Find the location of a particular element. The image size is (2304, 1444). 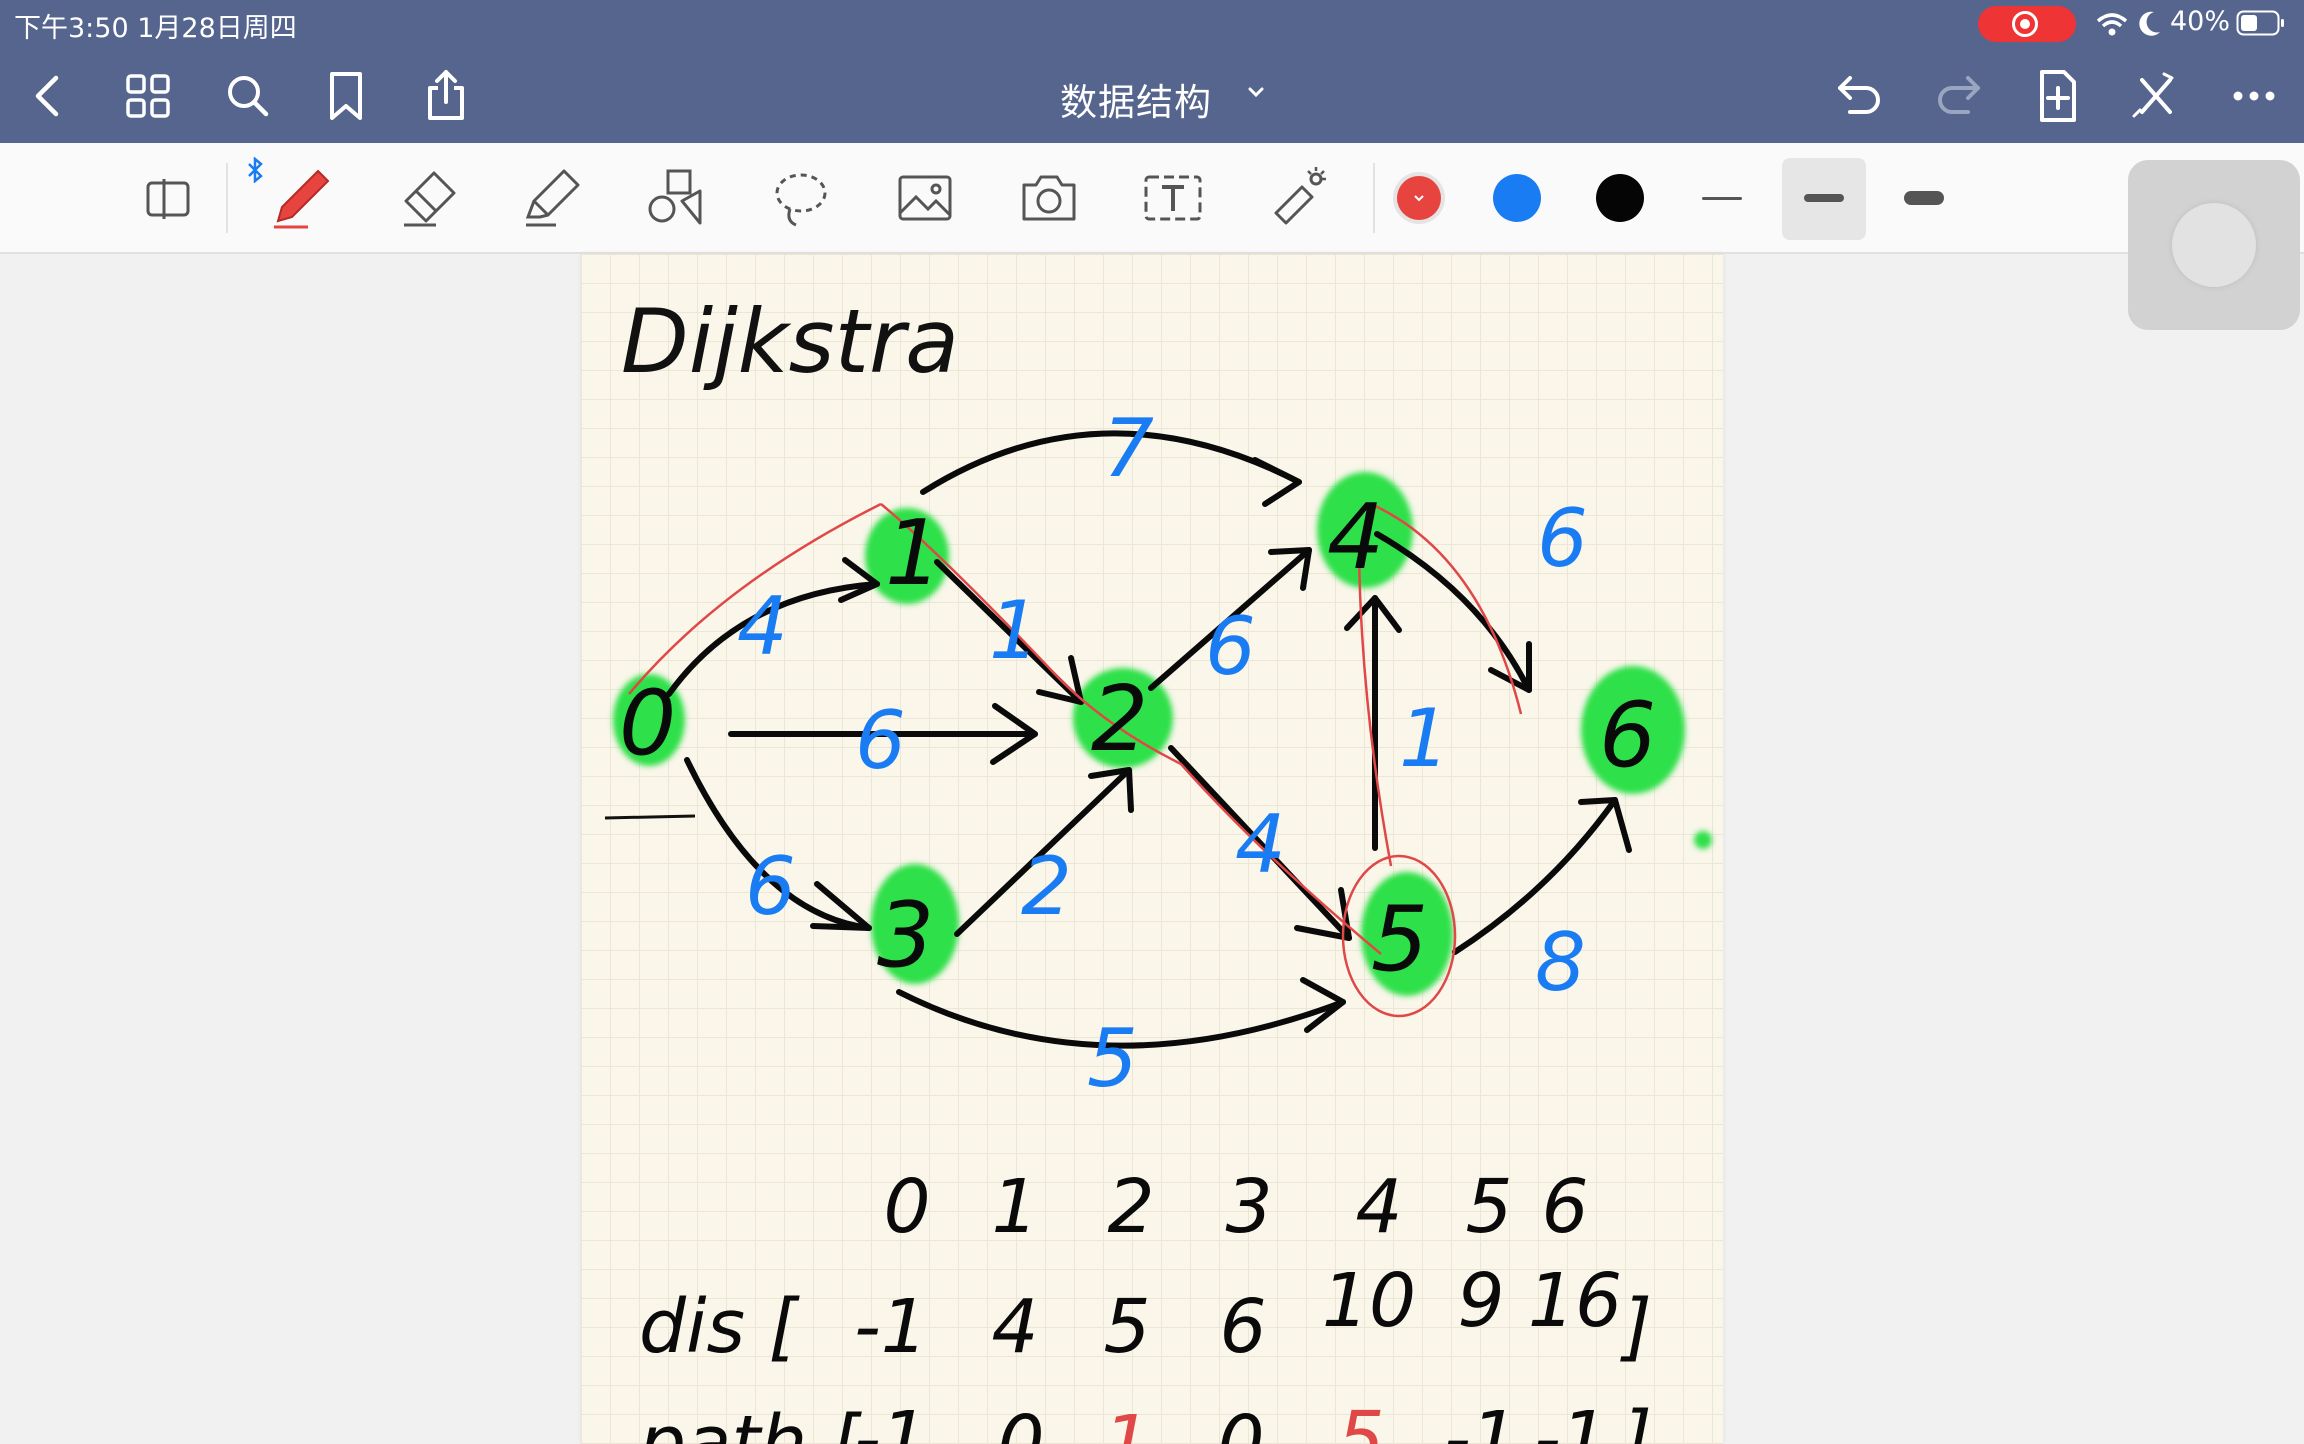

color-black is located at coordinates (1620, 198).